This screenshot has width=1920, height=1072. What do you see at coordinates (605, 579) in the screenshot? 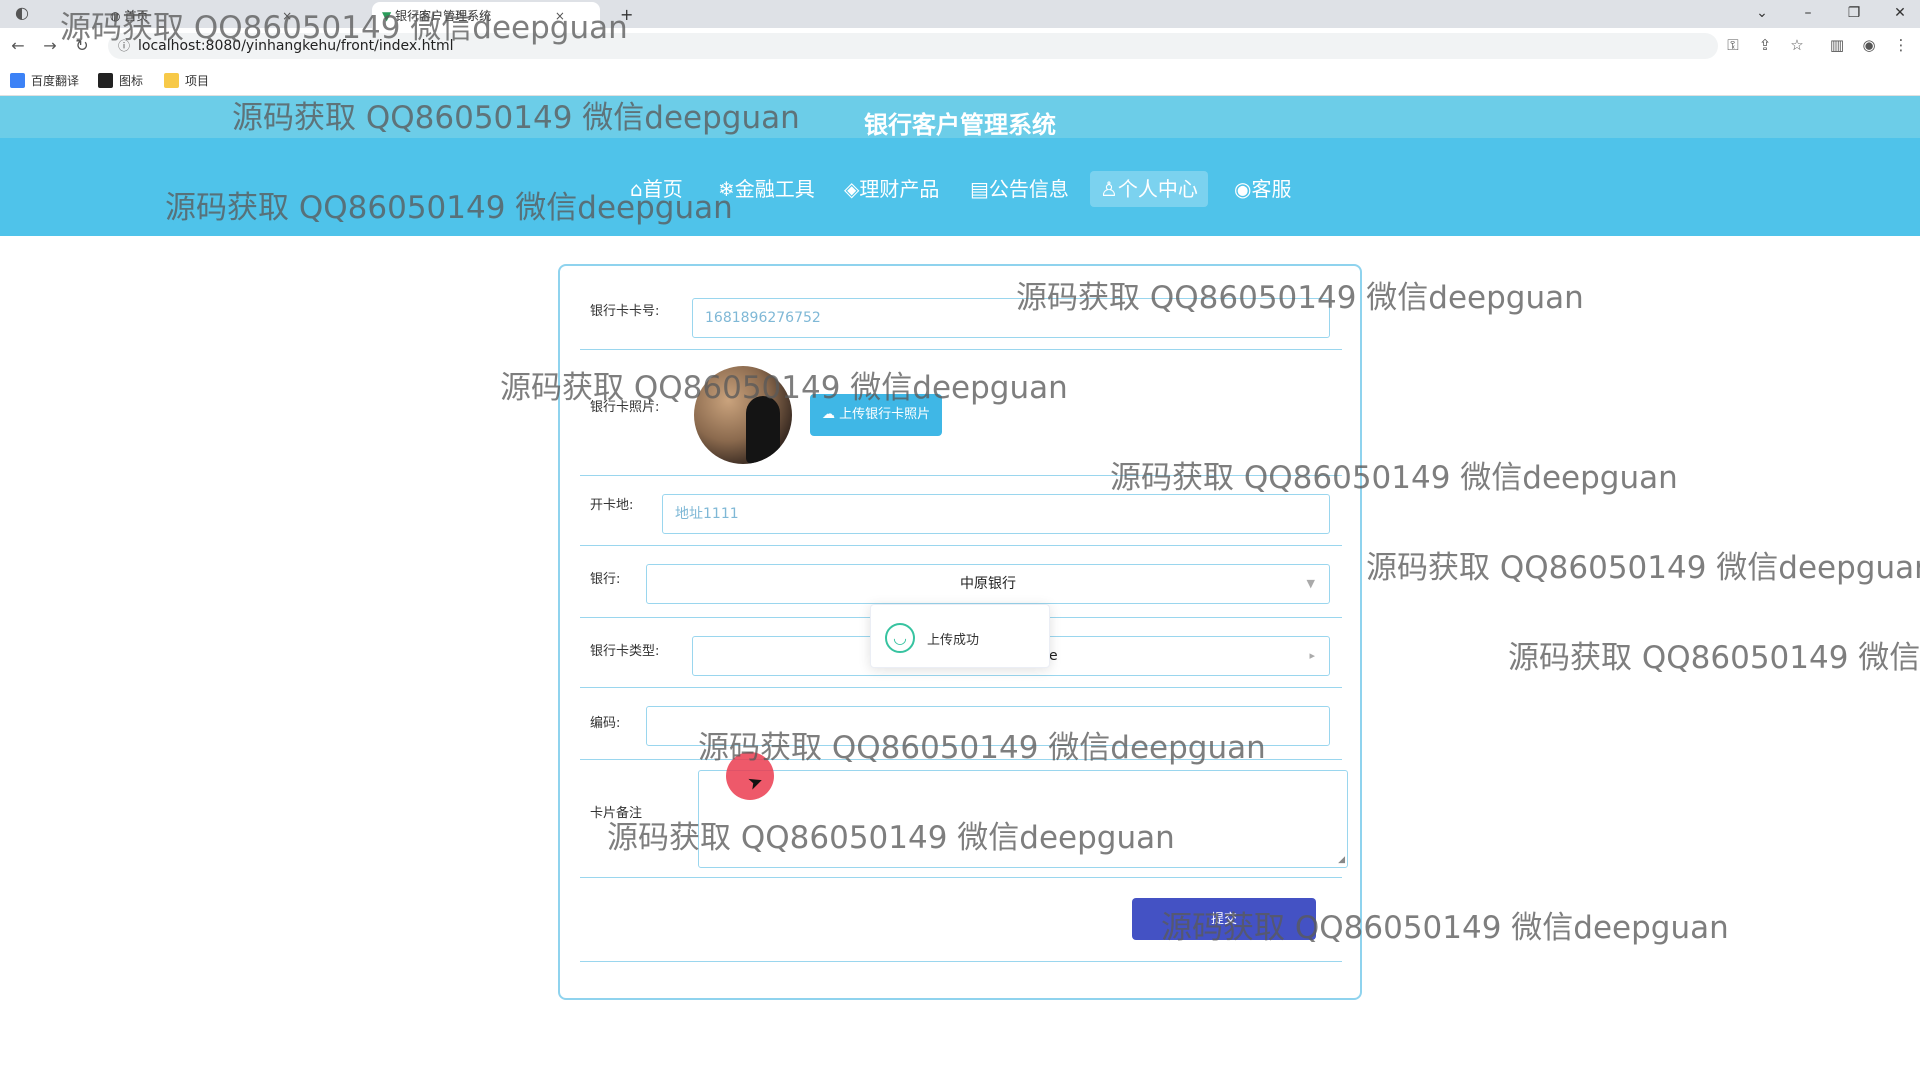
I see `bank-label: 银行:` at bounding box center [605, 579].